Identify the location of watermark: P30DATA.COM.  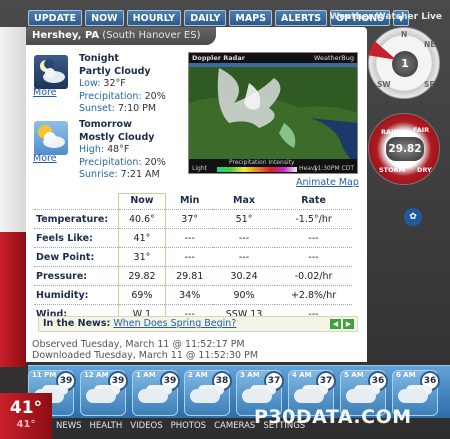
(333, 417).